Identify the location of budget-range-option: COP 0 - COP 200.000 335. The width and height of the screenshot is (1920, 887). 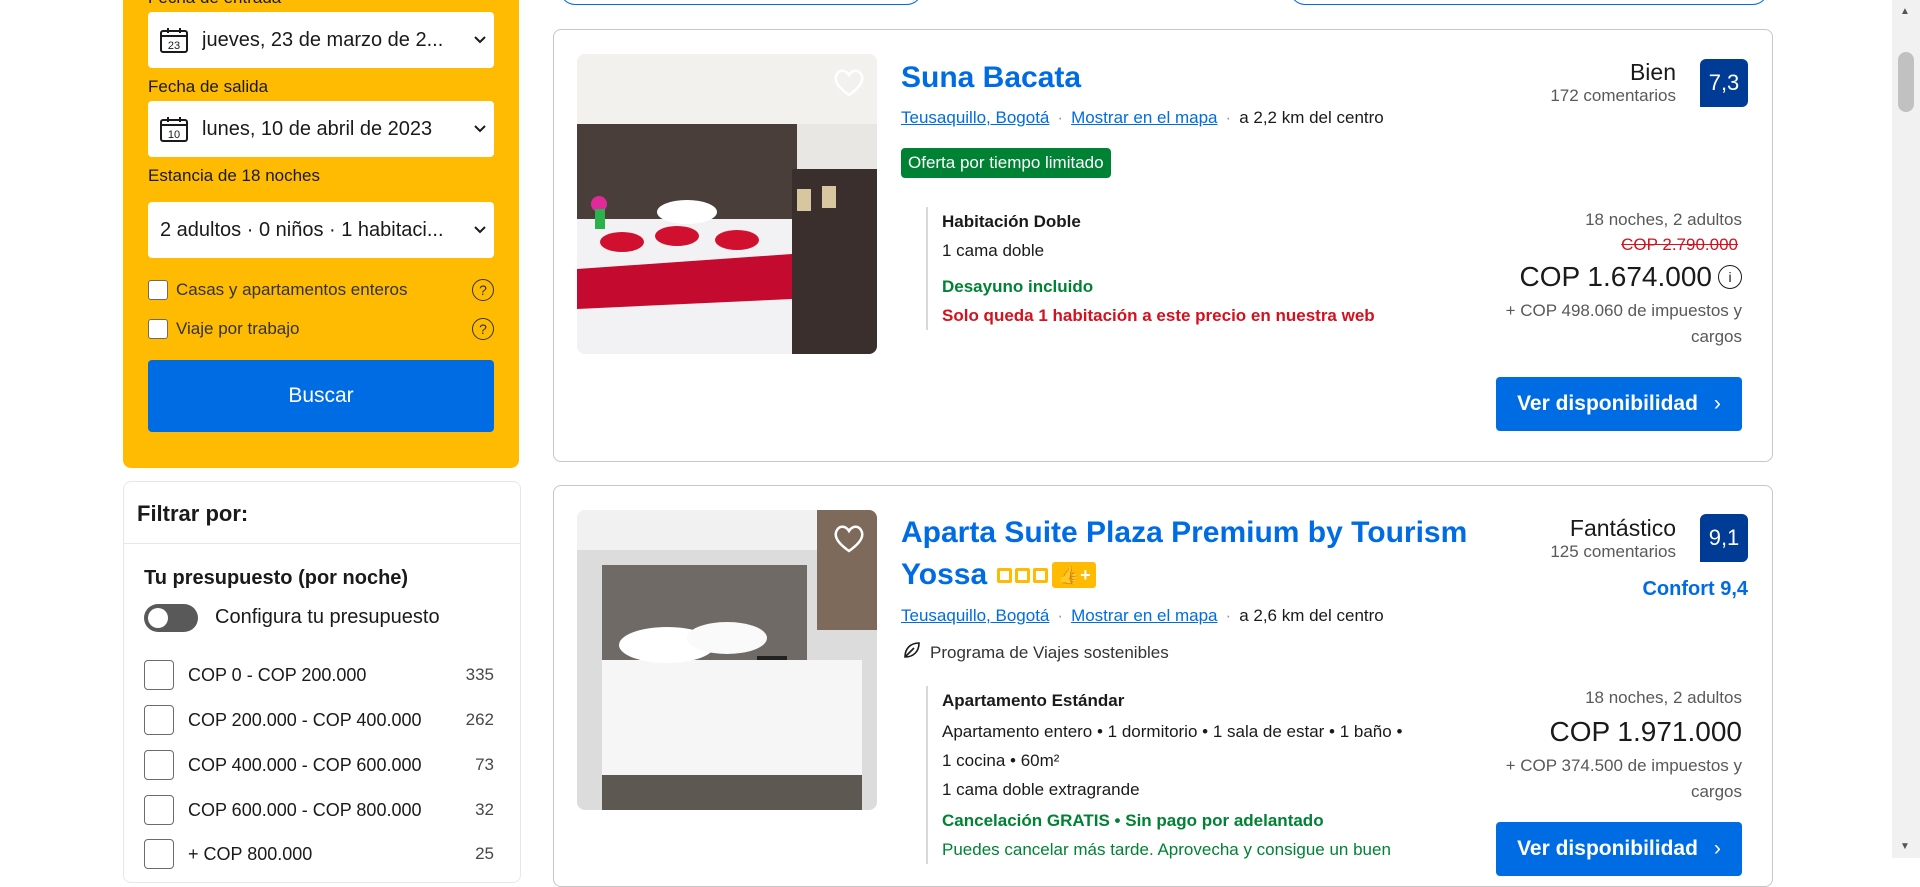
(319, 675).